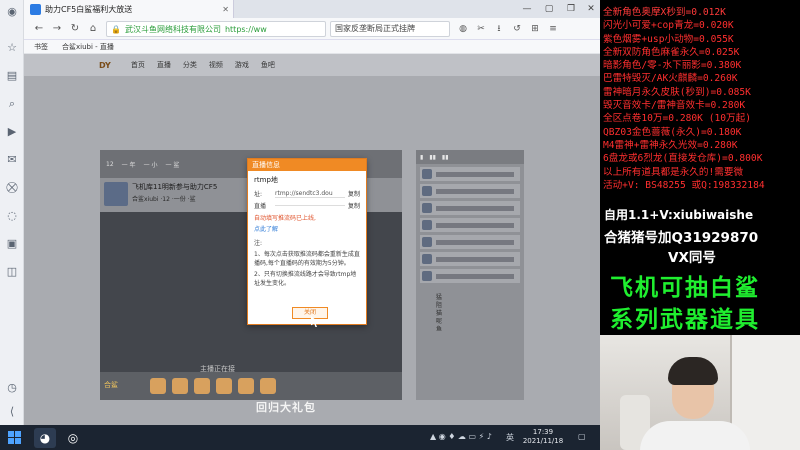 This screenshot has height=450, width=800. I want to click on clock-time: 17:39, so click(543, 432).